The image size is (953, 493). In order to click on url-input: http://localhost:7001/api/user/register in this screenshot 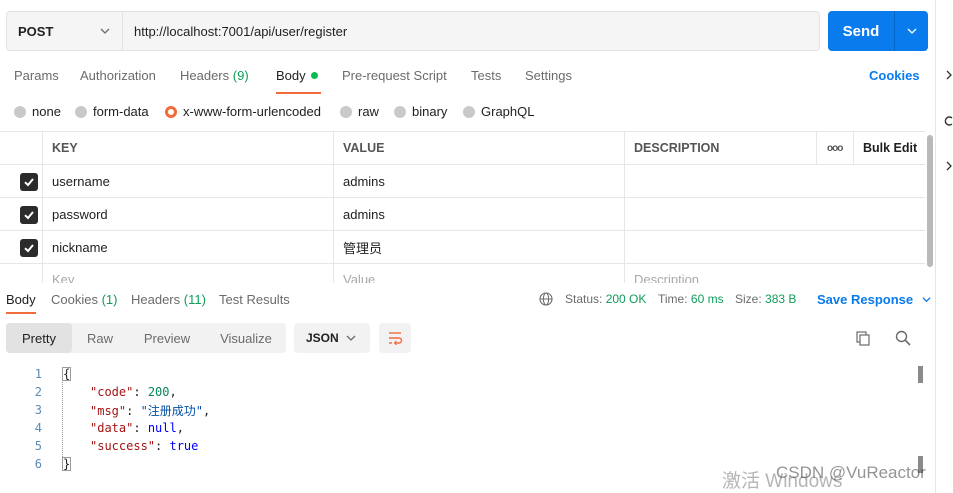, I will do `click(471, 31)`.